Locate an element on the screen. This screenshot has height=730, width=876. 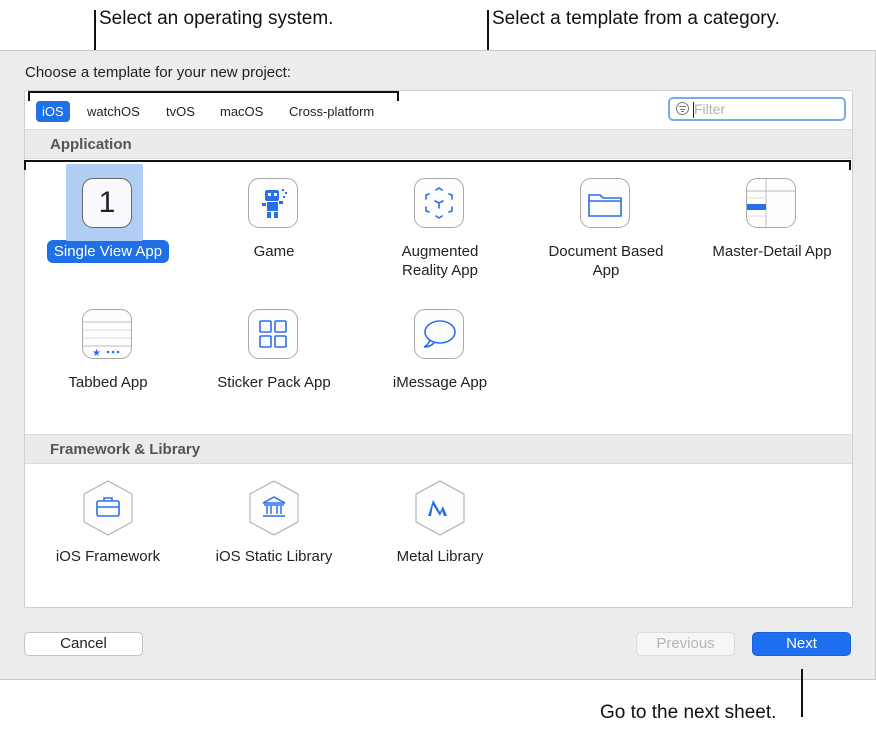
template-single-view-app: 1 Single View App is located at coordinates (108, 213).